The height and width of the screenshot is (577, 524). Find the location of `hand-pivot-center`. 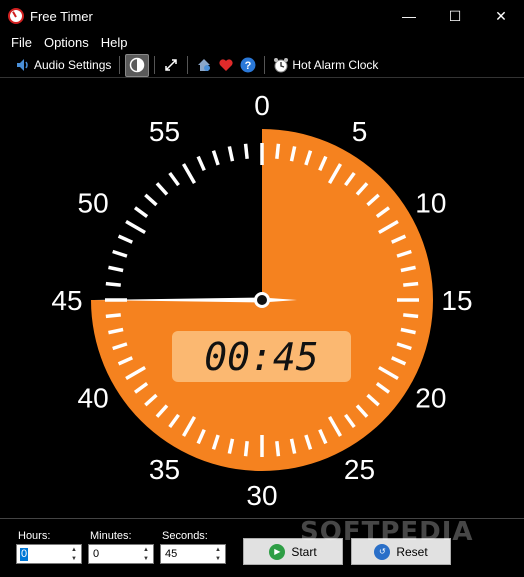

hand-pivot-center is located at coordinates (262, 300).